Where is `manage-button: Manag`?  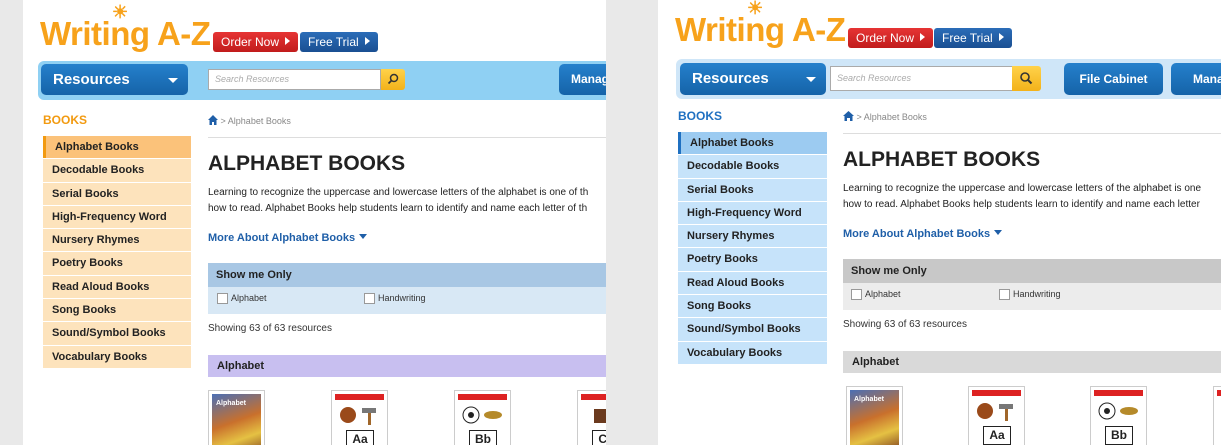
manage-button: Manag is located at coordinates (582, 79).